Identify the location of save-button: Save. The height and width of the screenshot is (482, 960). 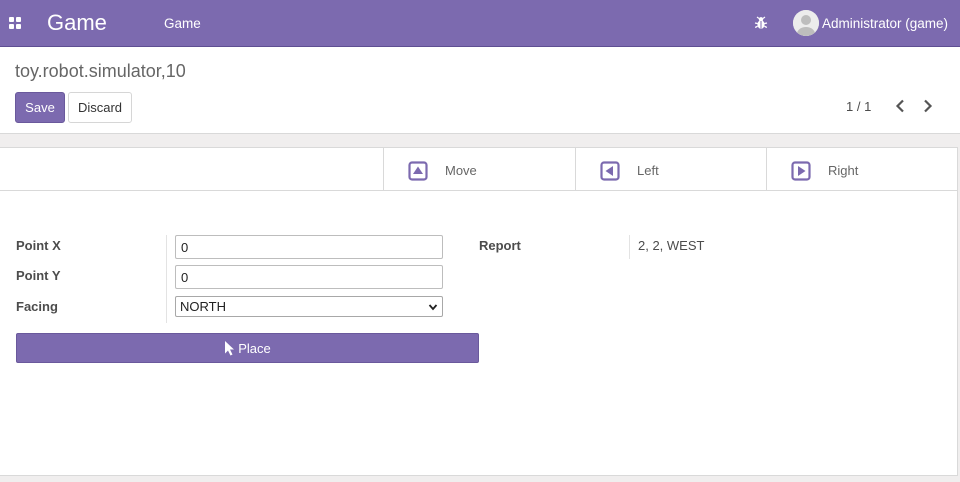
(40, 107).